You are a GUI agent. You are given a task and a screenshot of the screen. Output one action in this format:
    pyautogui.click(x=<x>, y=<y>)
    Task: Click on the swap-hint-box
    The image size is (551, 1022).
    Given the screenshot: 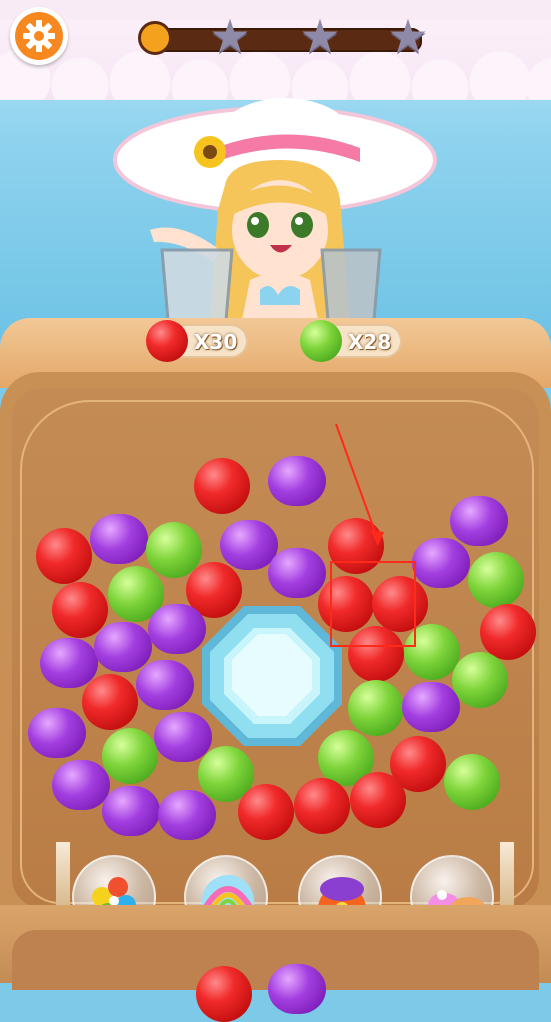 What is the action you would take?
    pyautogui.click(x=373, y=604)
    